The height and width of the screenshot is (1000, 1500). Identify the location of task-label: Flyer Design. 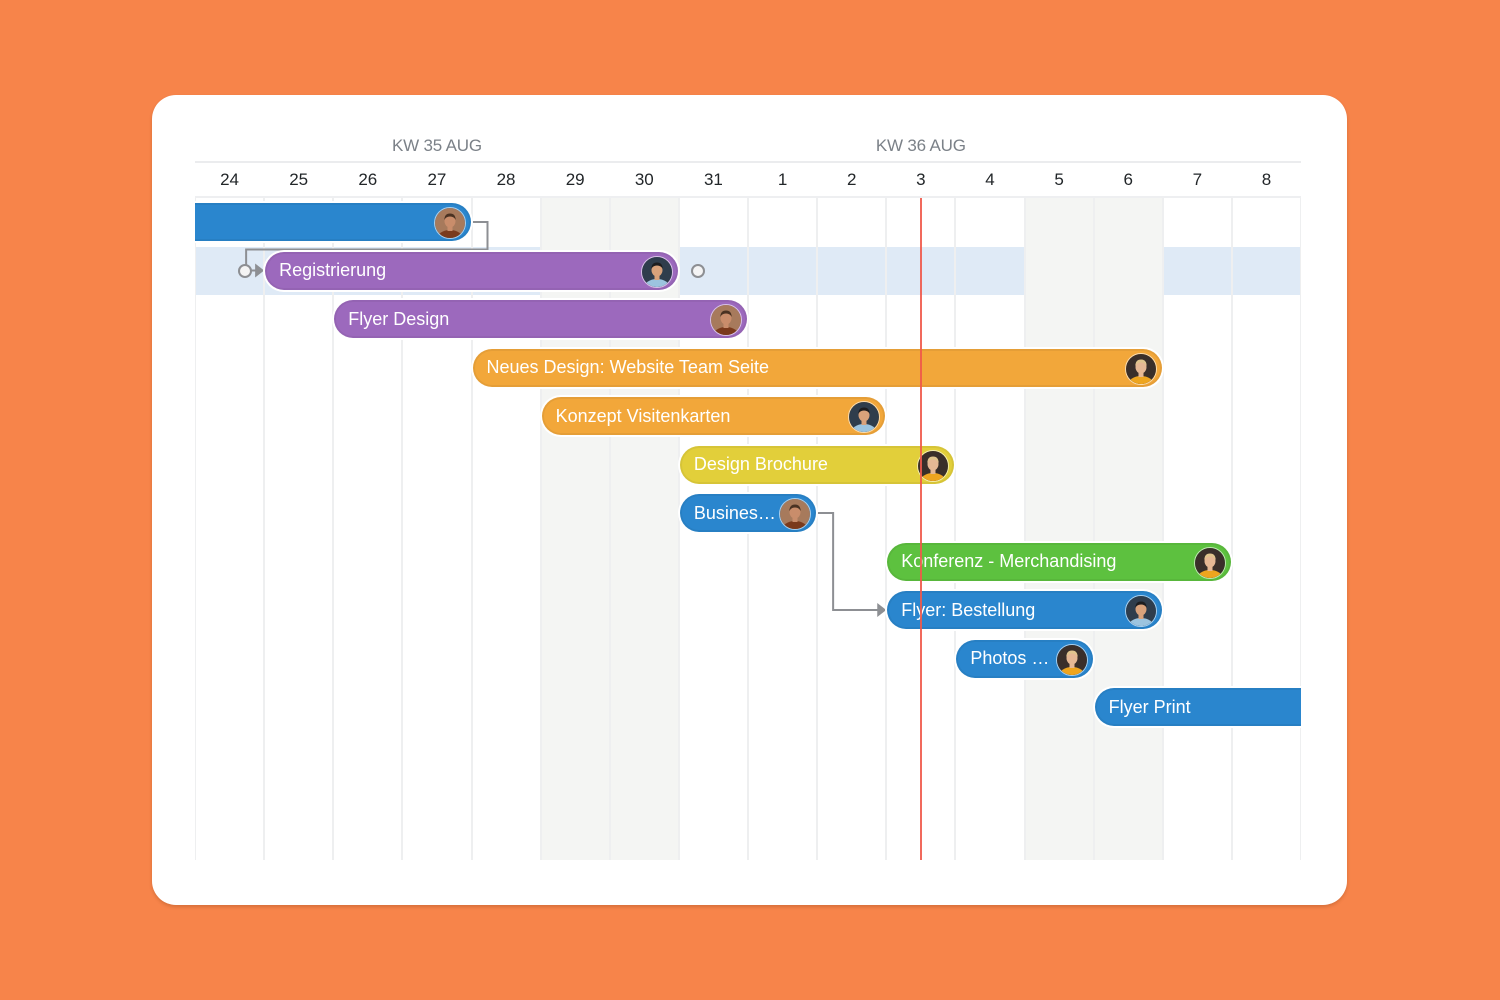
(399, 318).